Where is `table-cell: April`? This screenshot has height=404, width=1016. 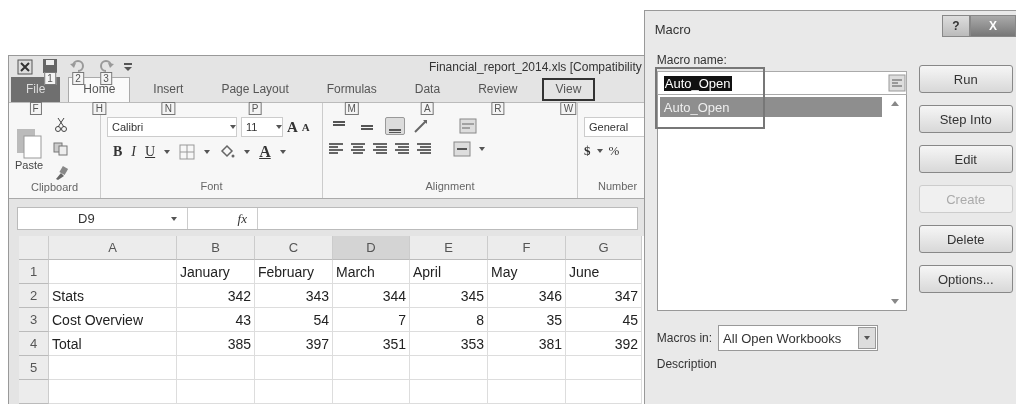
table-cell: April is located at coordinates (449, 272).